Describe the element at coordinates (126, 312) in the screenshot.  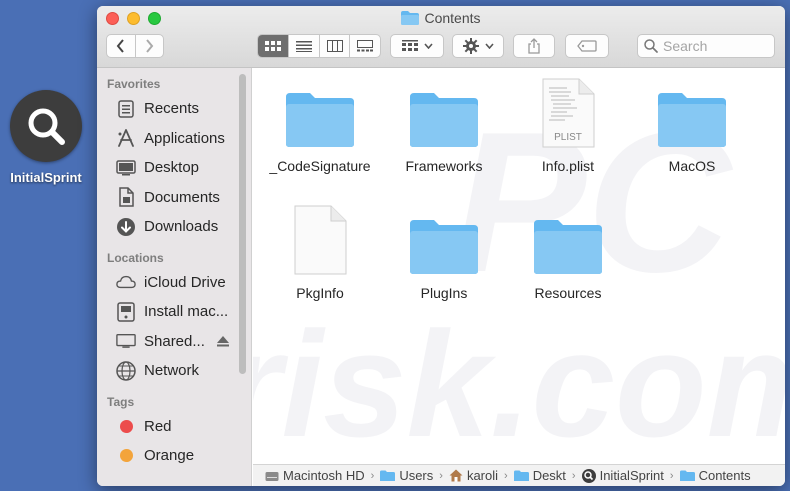
I see `disk-icon` at that location.